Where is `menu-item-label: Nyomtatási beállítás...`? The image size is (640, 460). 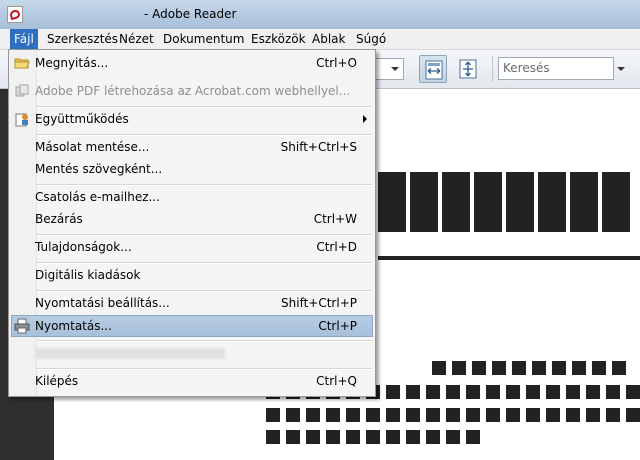 menu-item-label: Nyomtatási beállítás... is located at coordinates (102, 303).